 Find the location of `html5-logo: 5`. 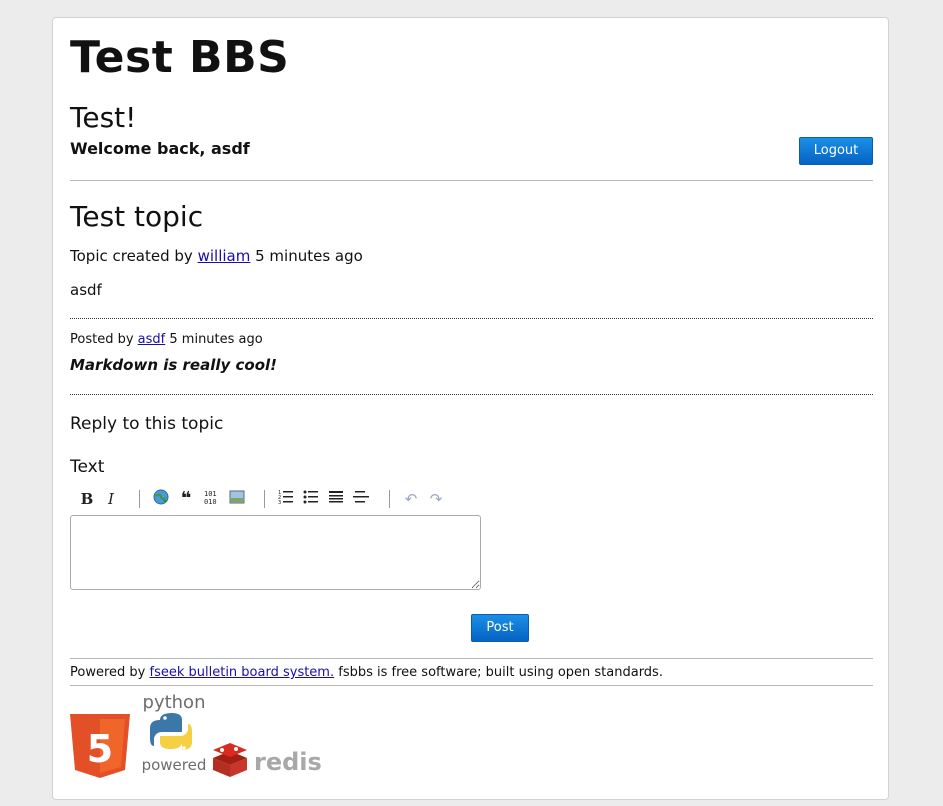

html5-logo: 5 is located at coordinates (100, 746).